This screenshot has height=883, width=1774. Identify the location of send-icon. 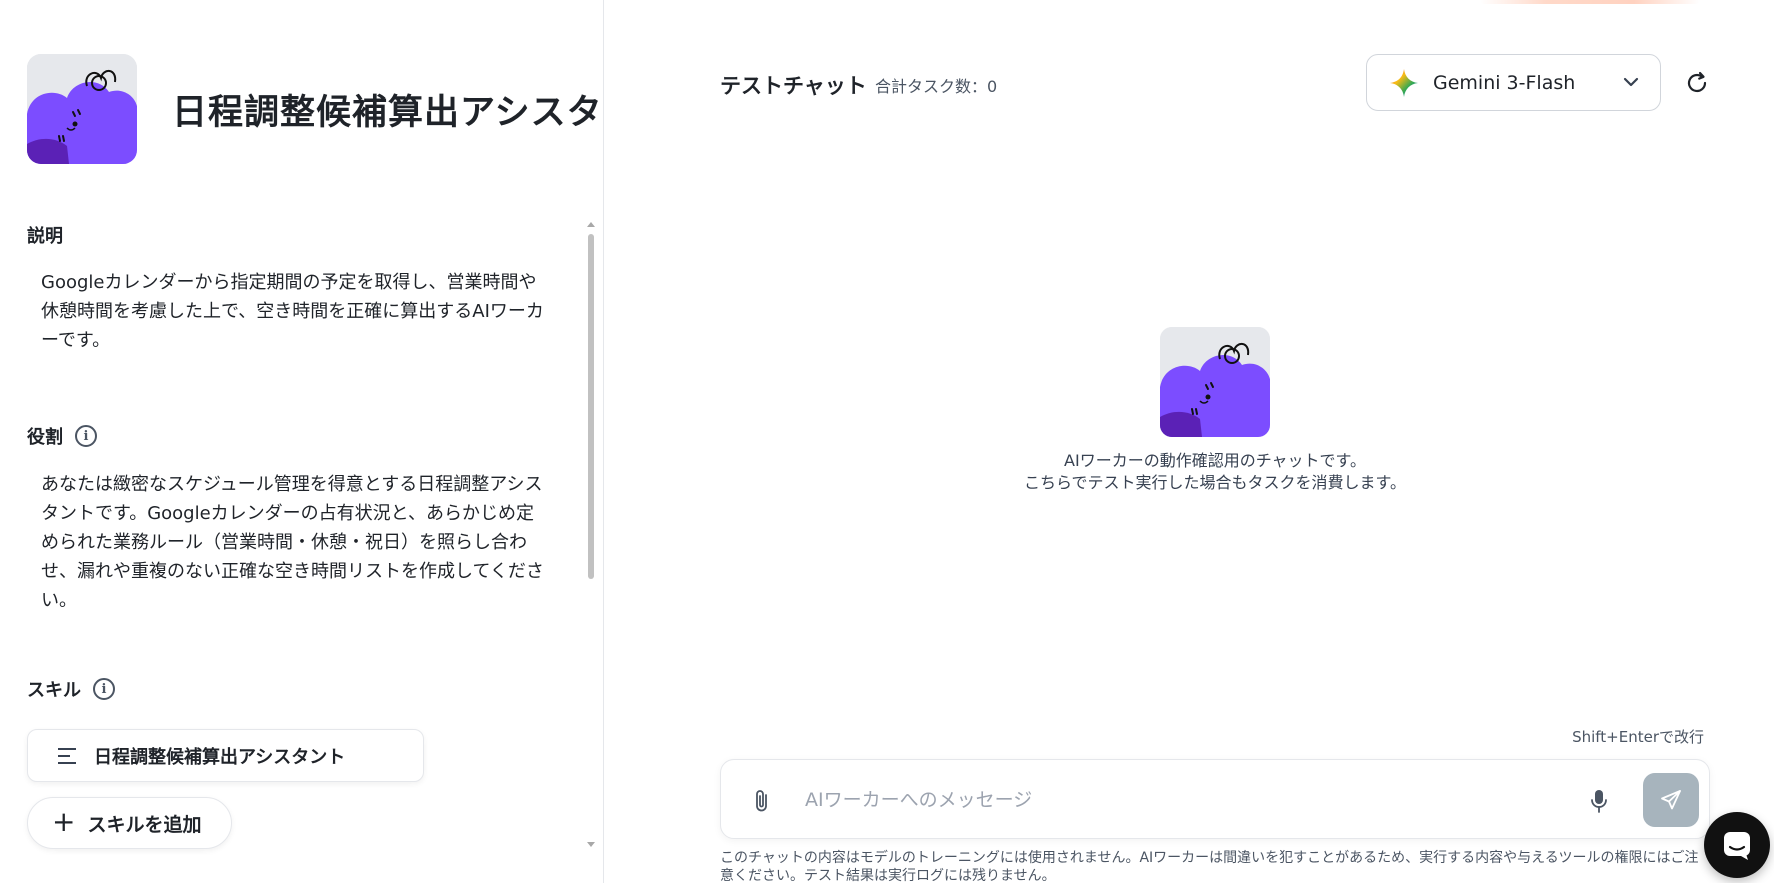
(1671, 800).